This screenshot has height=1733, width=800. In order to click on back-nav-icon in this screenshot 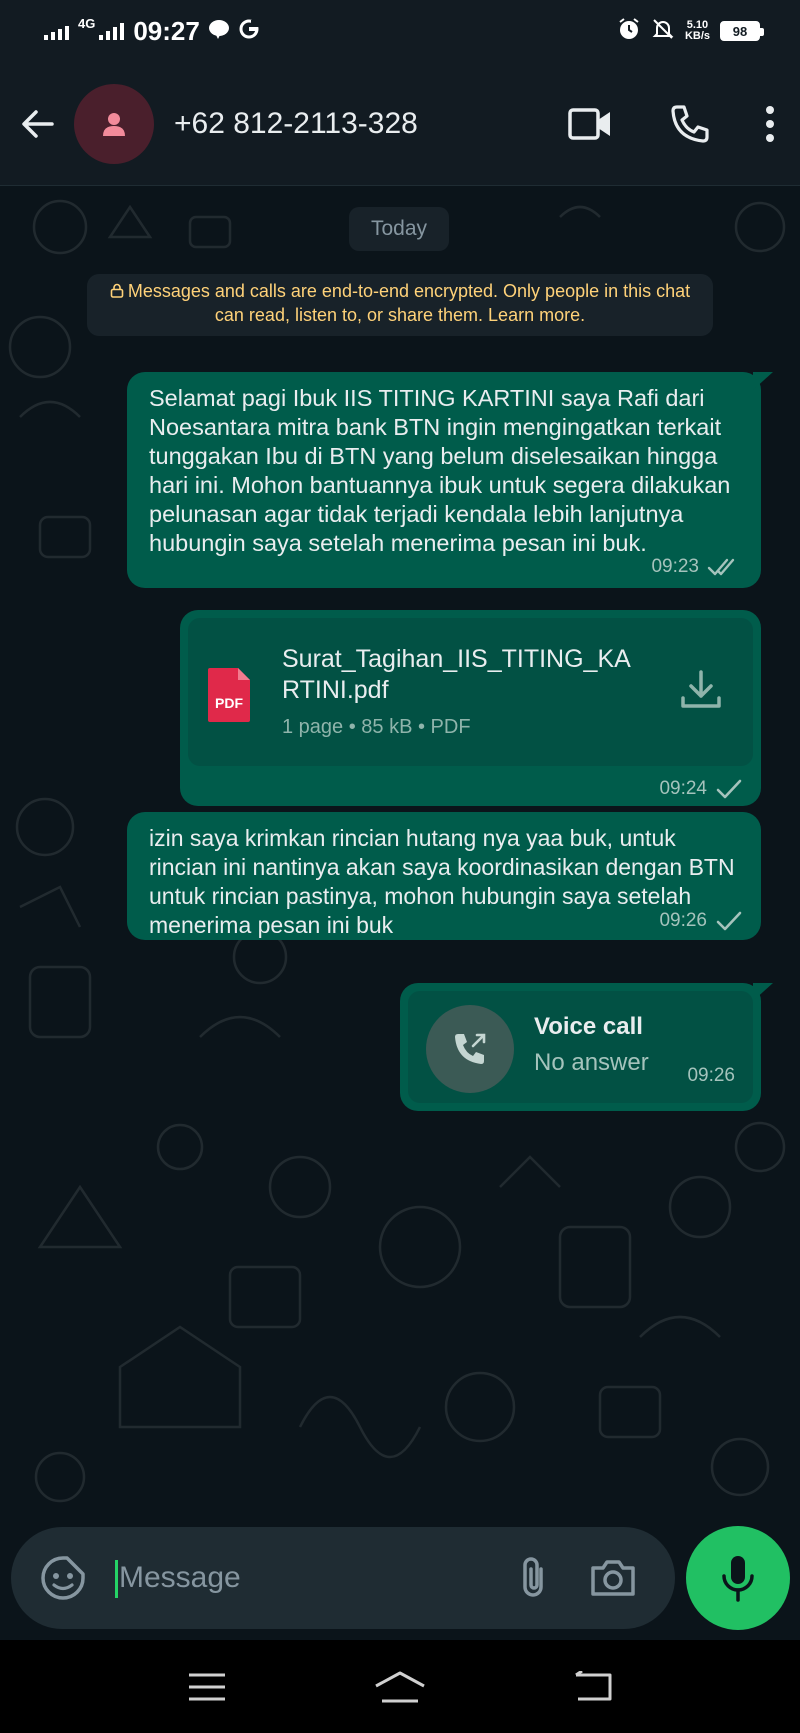, I will do `click(593, 1685)`.